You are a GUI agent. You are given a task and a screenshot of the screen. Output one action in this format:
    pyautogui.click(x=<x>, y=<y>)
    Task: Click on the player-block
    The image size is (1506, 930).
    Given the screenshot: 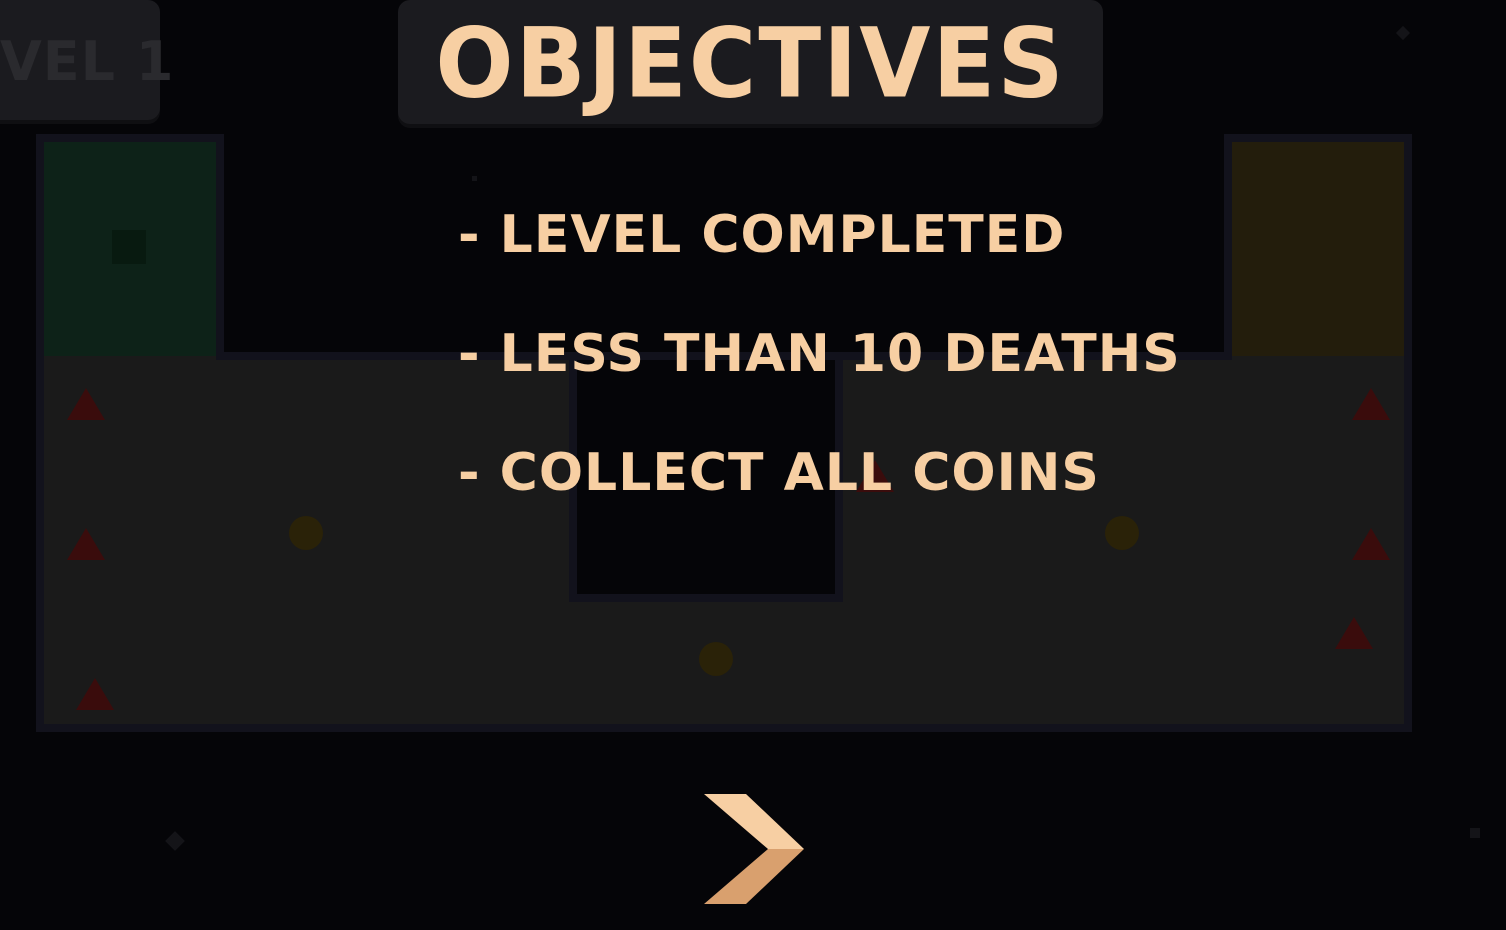 What is the action you would take?
    pyautogui.click(x=129, y=247)
    